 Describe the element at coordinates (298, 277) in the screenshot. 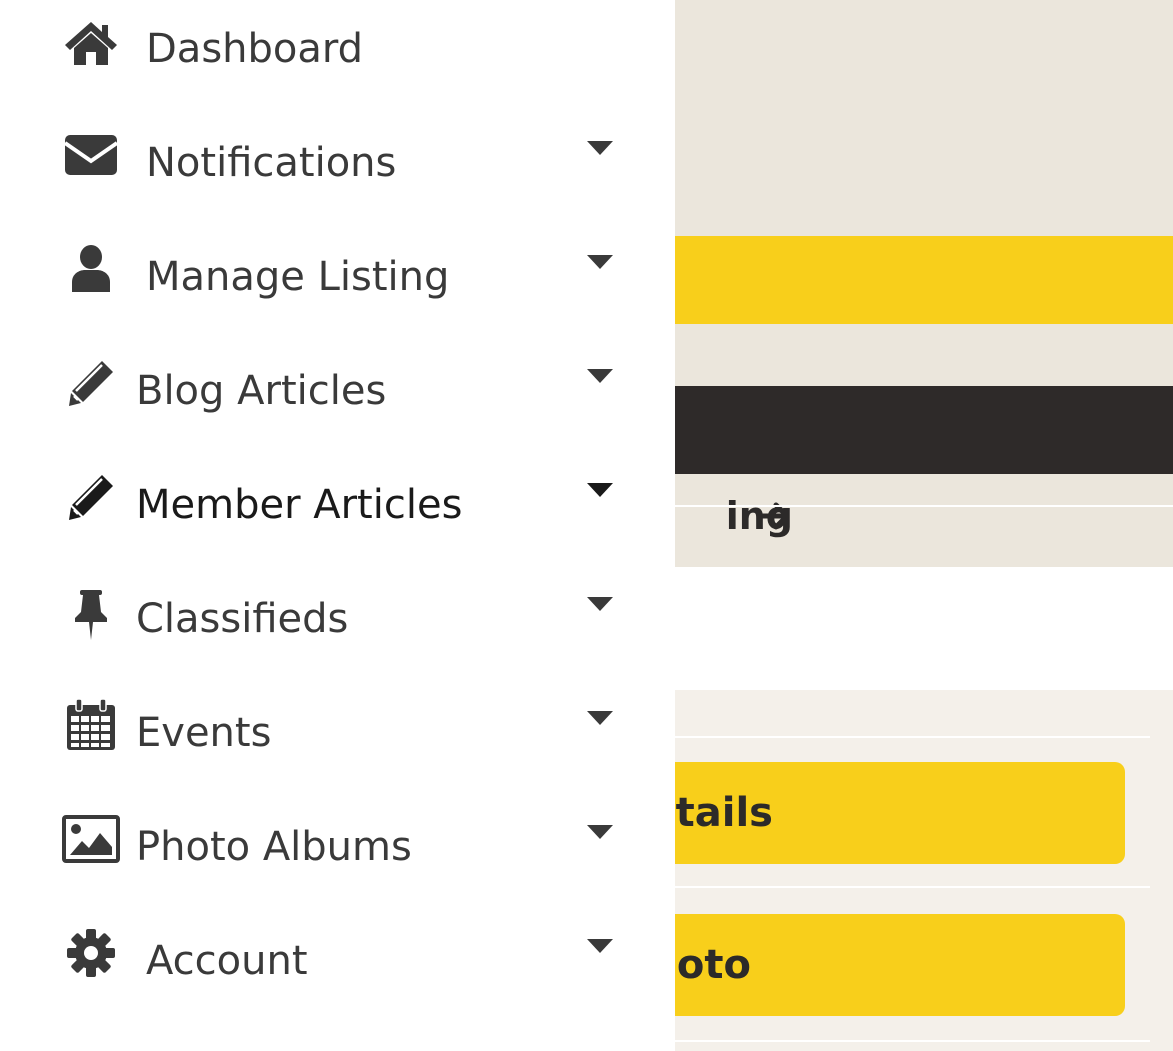

I see `menu-item-label: Manage Listing` at that location.